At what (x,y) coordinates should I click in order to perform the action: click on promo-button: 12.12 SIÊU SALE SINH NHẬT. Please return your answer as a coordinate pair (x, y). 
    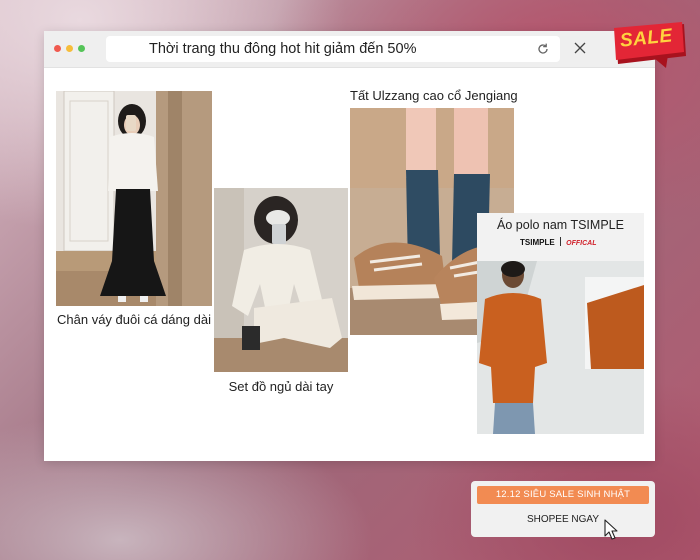
    Looking at the image, I should click on (563, 495).